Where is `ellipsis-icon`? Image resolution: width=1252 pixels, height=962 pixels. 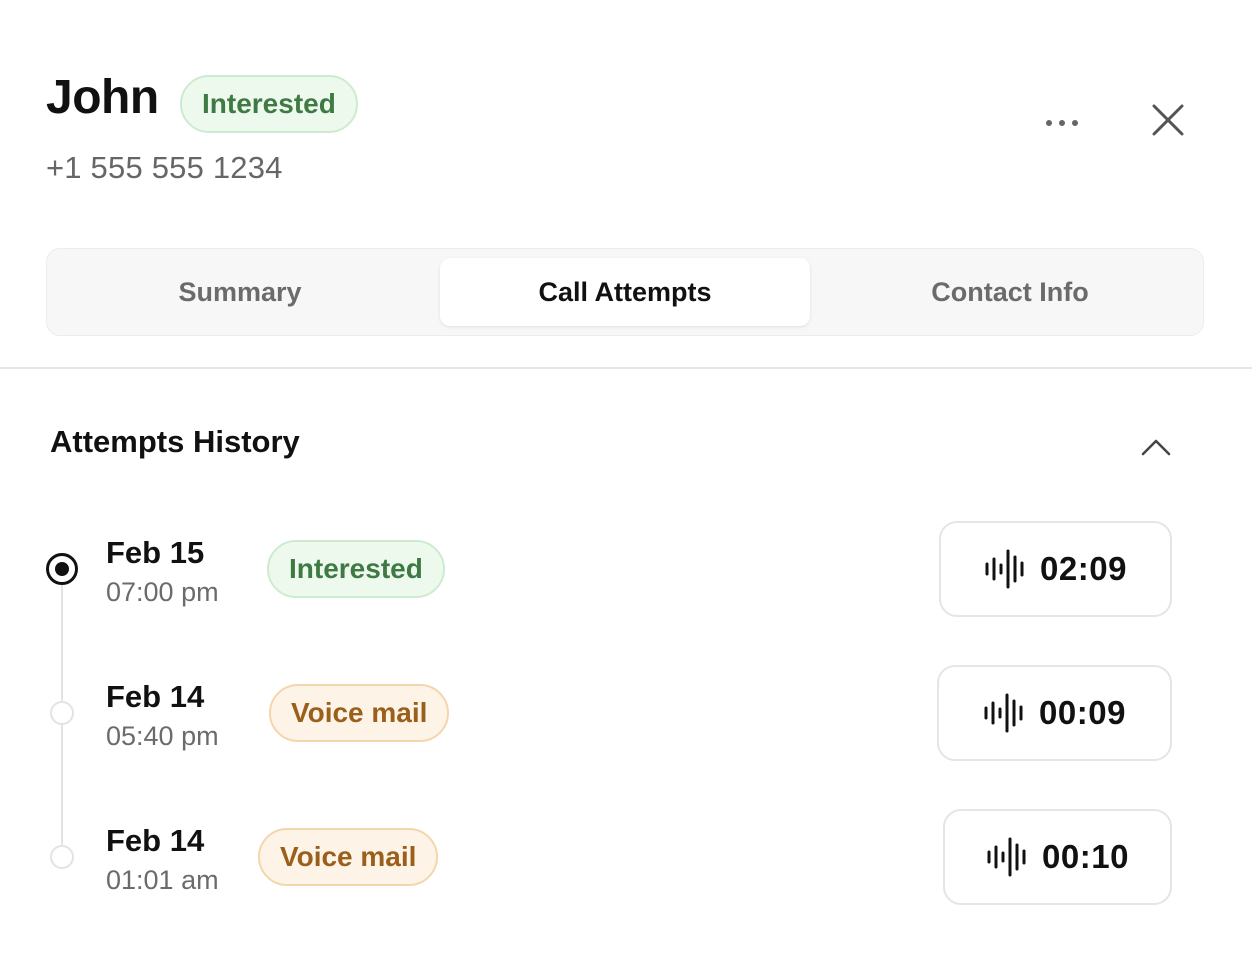
ellipsis-icon is located at coordinates (1049, 123).